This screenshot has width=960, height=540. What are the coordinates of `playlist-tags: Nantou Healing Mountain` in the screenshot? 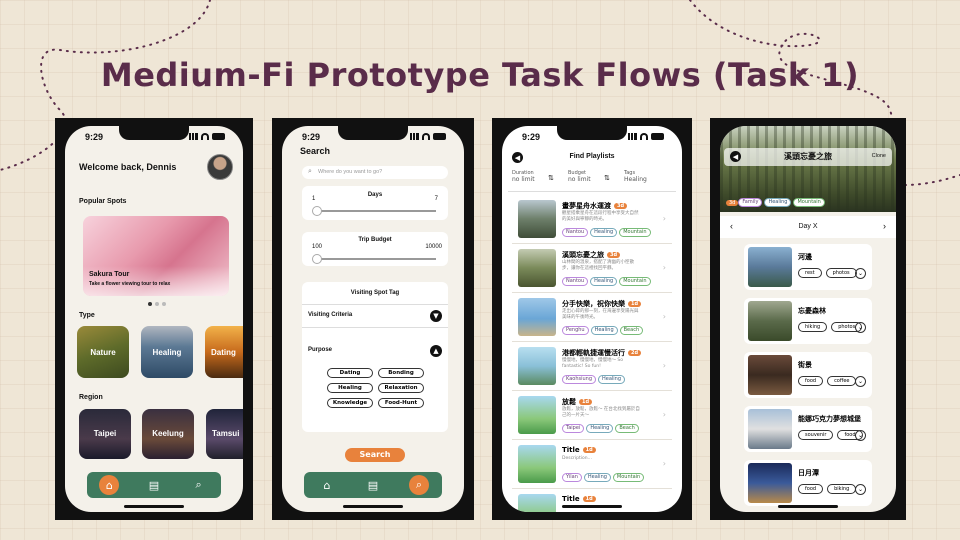 It's located at (607, 232).